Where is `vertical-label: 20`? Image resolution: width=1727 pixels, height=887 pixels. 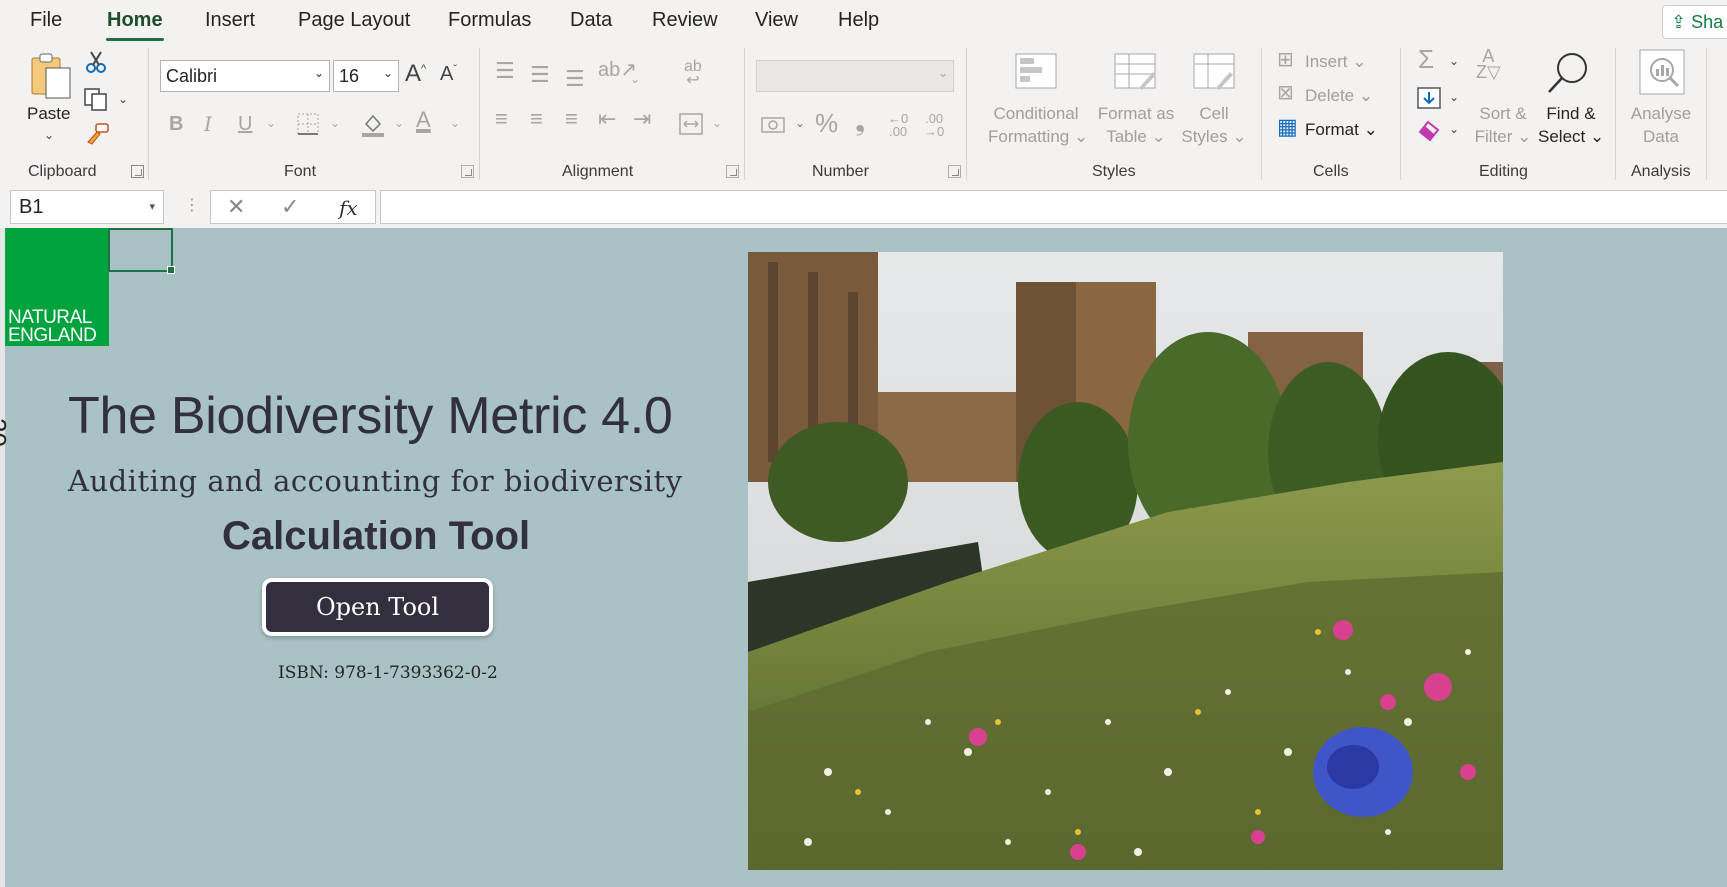 vertical-label: 20 is located at coordinates (6, 432).